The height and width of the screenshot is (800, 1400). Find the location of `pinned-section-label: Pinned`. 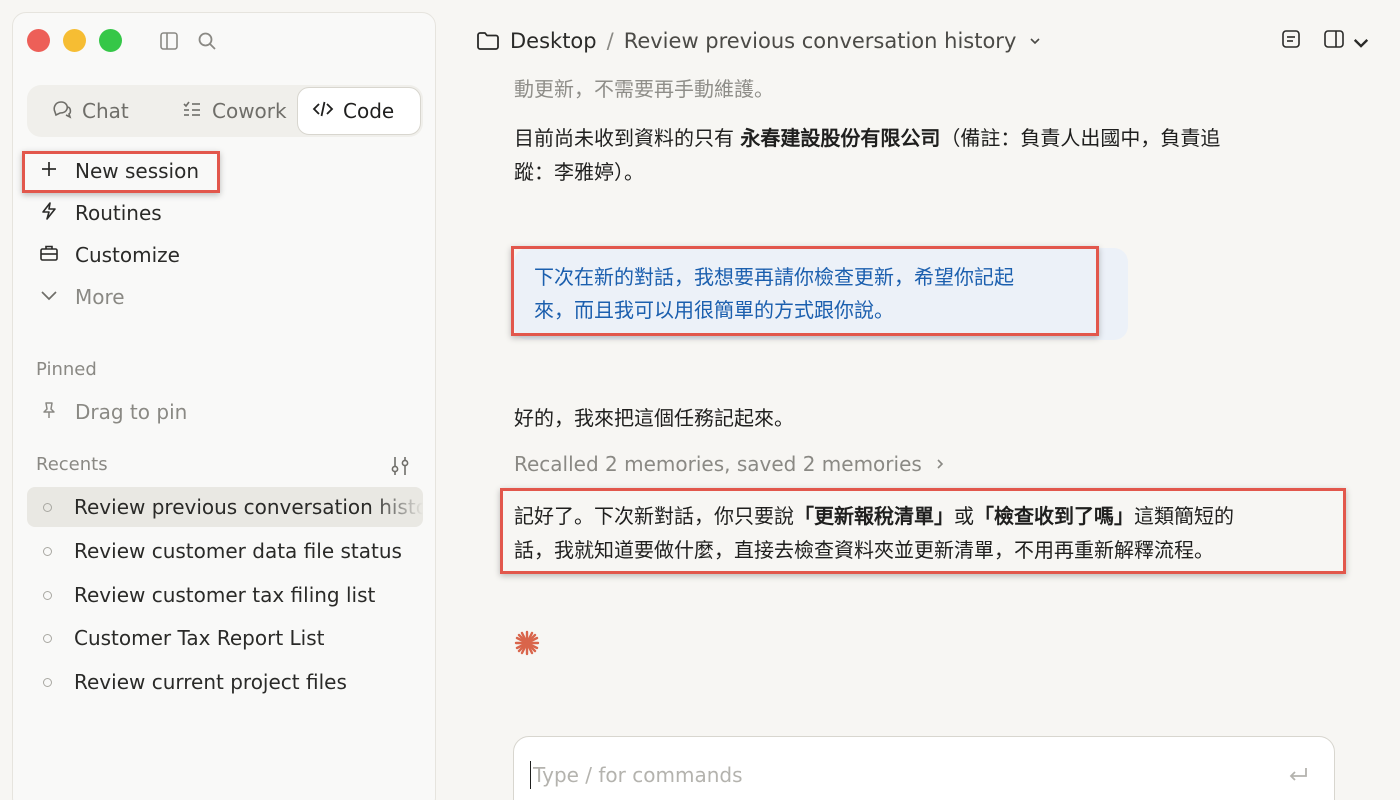

pinned-section-label: Pinned is located at coordinates (66, 369).